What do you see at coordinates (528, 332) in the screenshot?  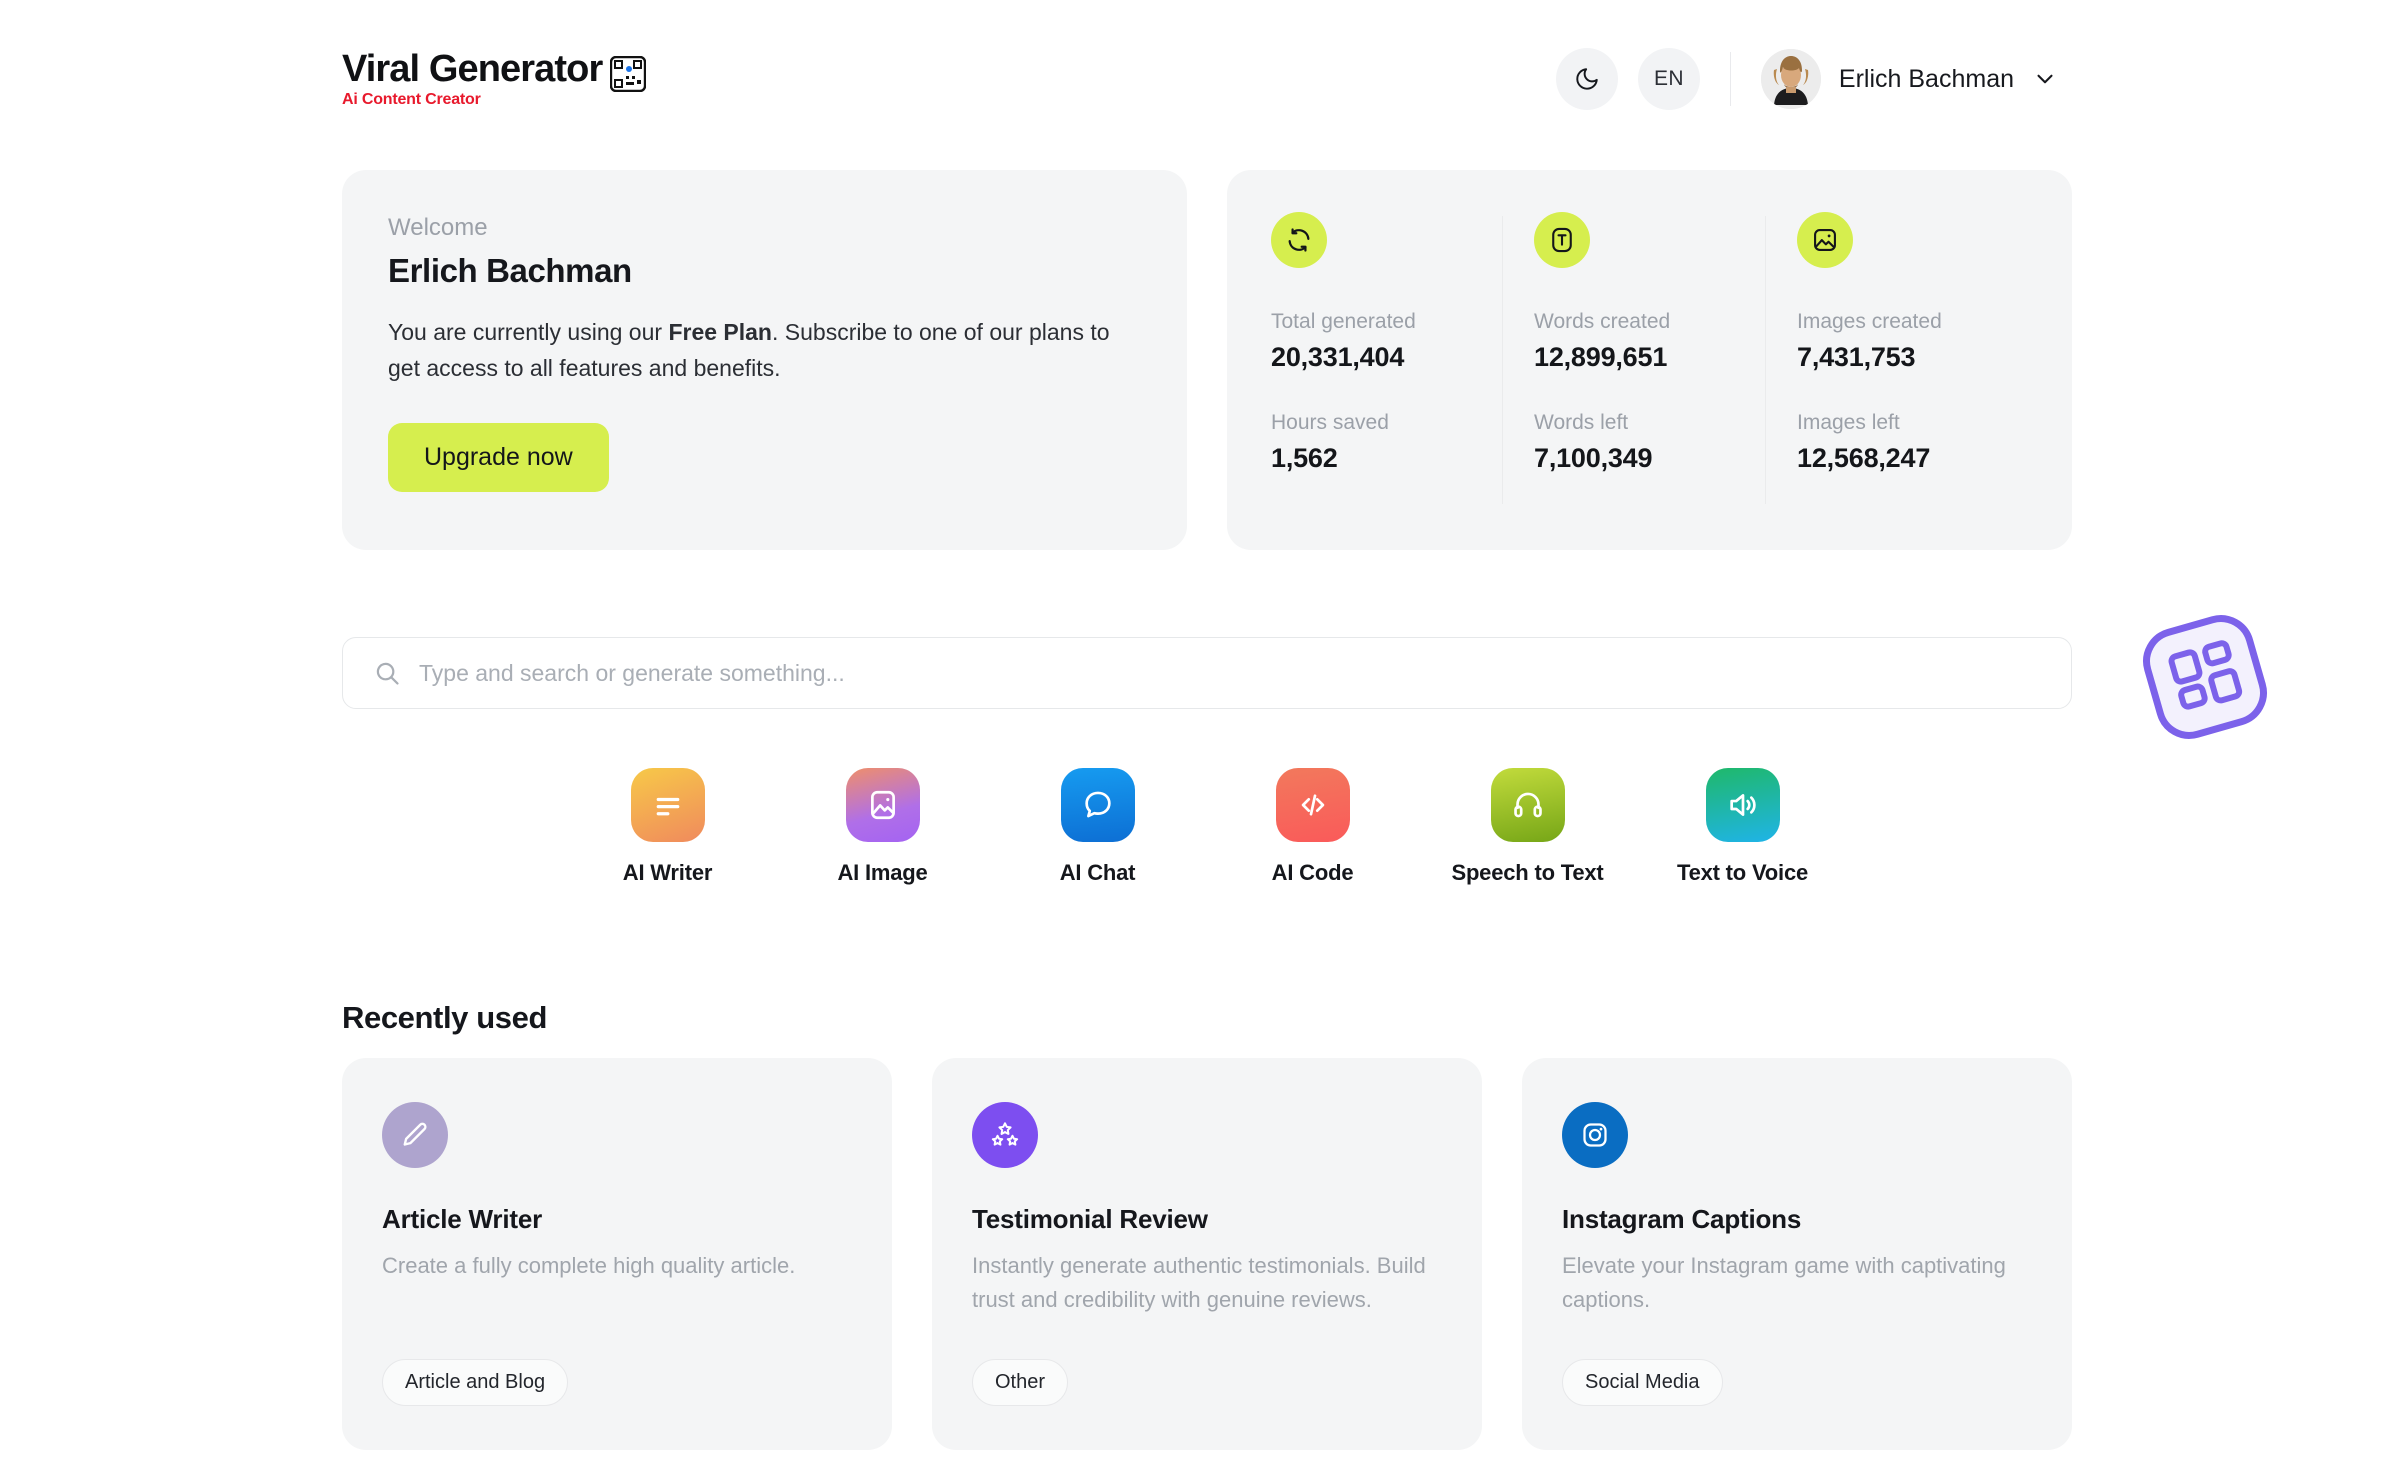 I see `welcome-desc-before: You are currently using our` at bounding box center [528, 332].